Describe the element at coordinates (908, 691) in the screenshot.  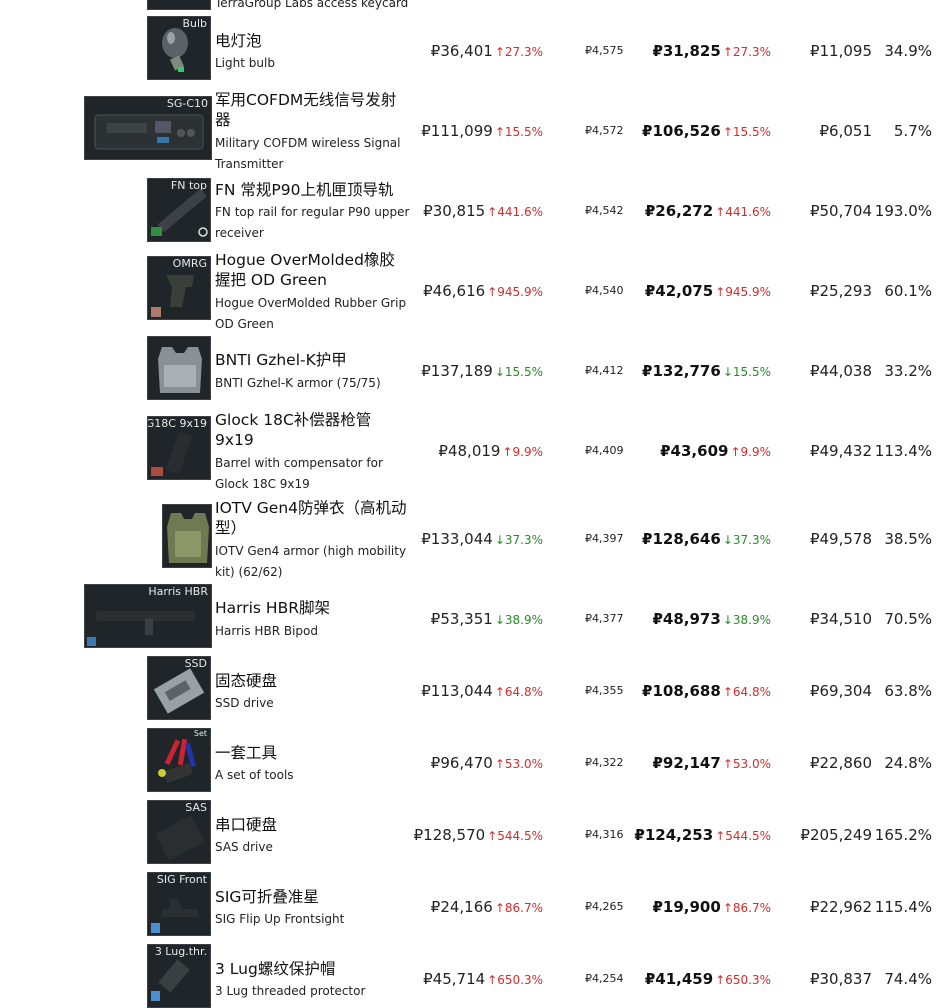
I see `margin-cell: 63.8%` at that location.